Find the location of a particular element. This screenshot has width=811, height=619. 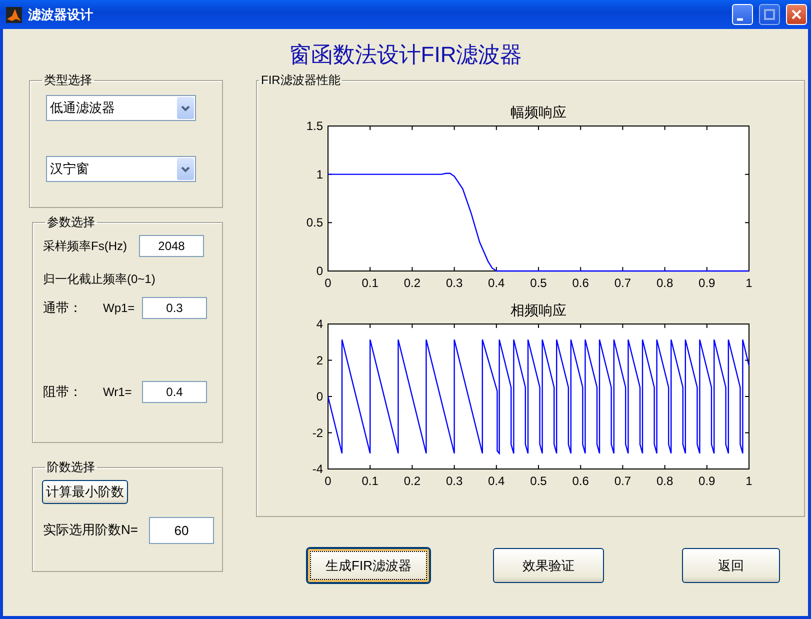

axis-tick-label: 2 is located at coordinates (319, 360).